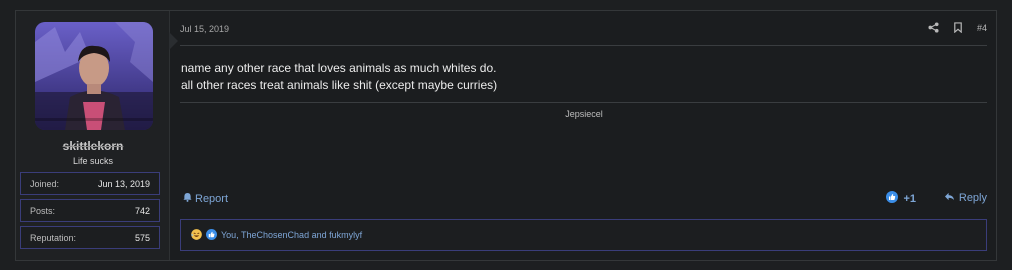  What do you see at coordinates (123, 183) in the screenshot?
I see `stat-value: Jun 13, 2019` at bounding box center [123, 183].